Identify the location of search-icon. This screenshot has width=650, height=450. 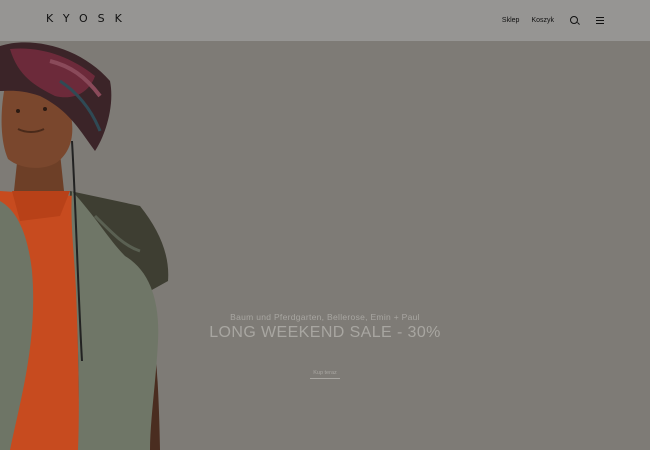
(574, 19).